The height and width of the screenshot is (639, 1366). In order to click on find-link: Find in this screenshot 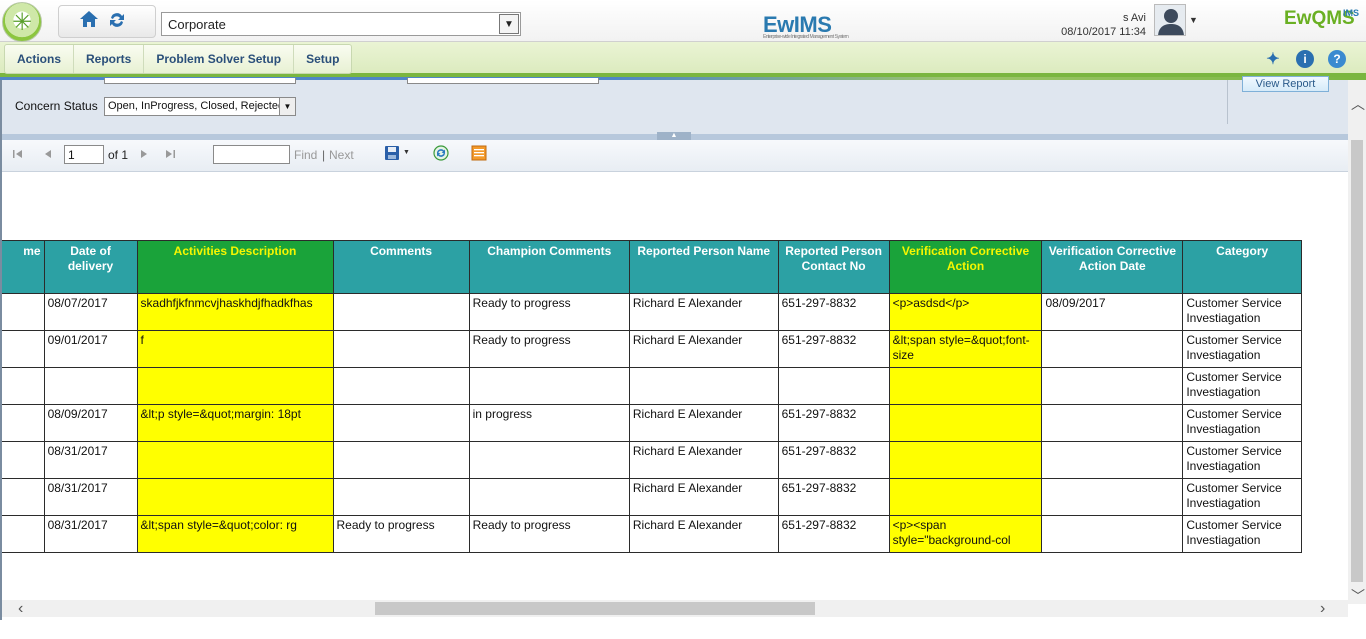, I will do `click(305, 155)`.